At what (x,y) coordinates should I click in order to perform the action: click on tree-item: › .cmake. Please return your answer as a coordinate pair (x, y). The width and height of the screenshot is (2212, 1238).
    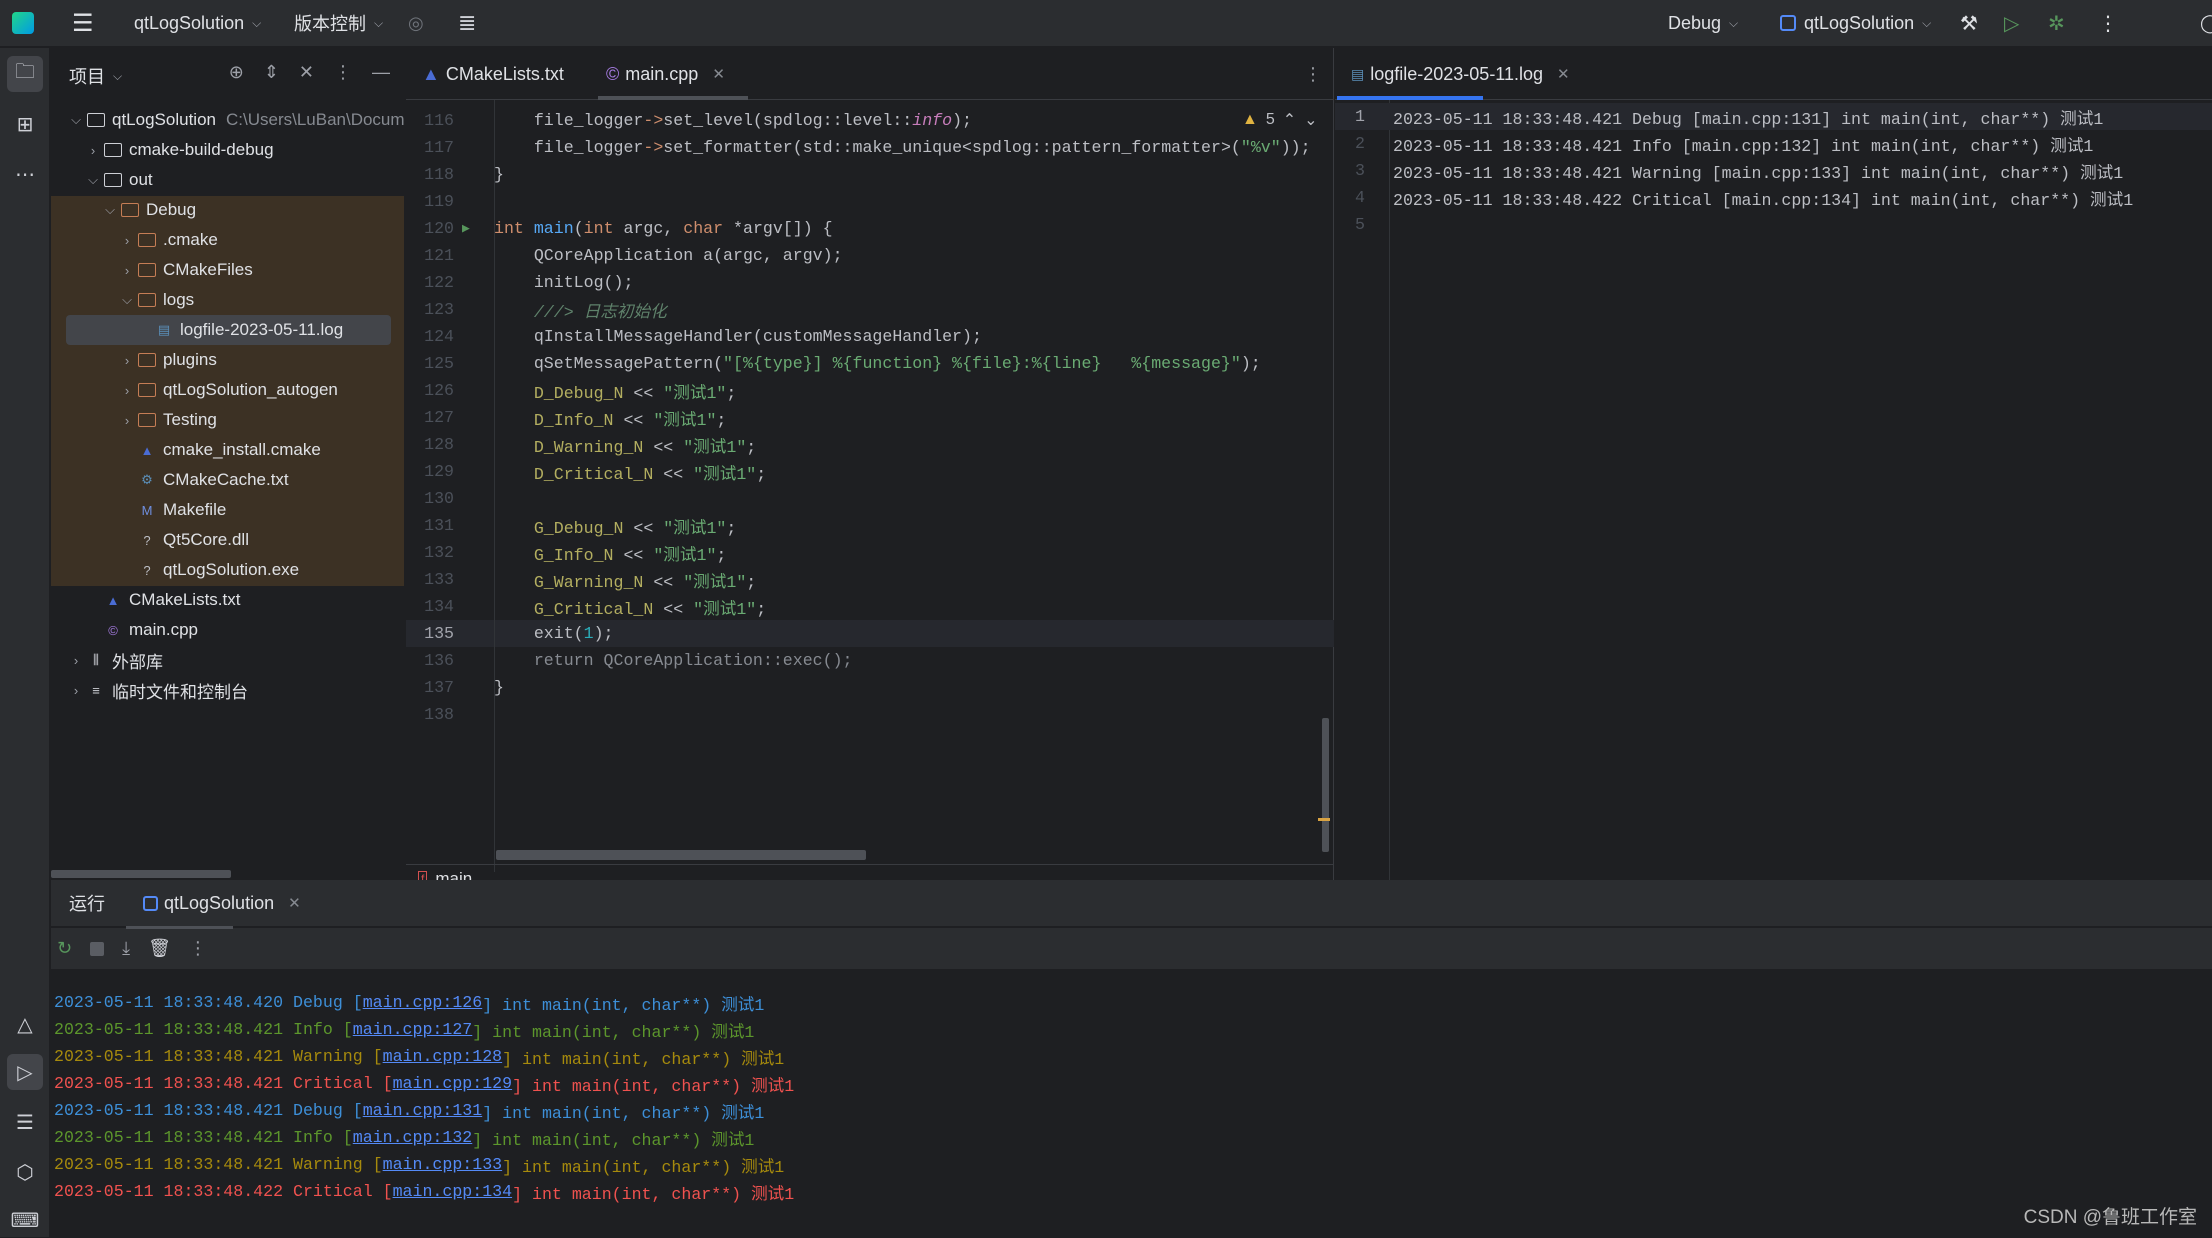
    Looking at the image, I should click on (227, 240).